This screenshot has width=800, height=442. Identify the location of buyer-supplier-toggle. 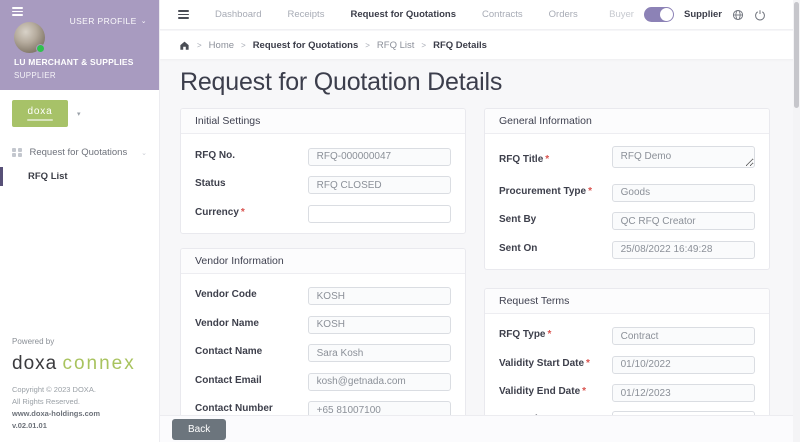
(658, 14).